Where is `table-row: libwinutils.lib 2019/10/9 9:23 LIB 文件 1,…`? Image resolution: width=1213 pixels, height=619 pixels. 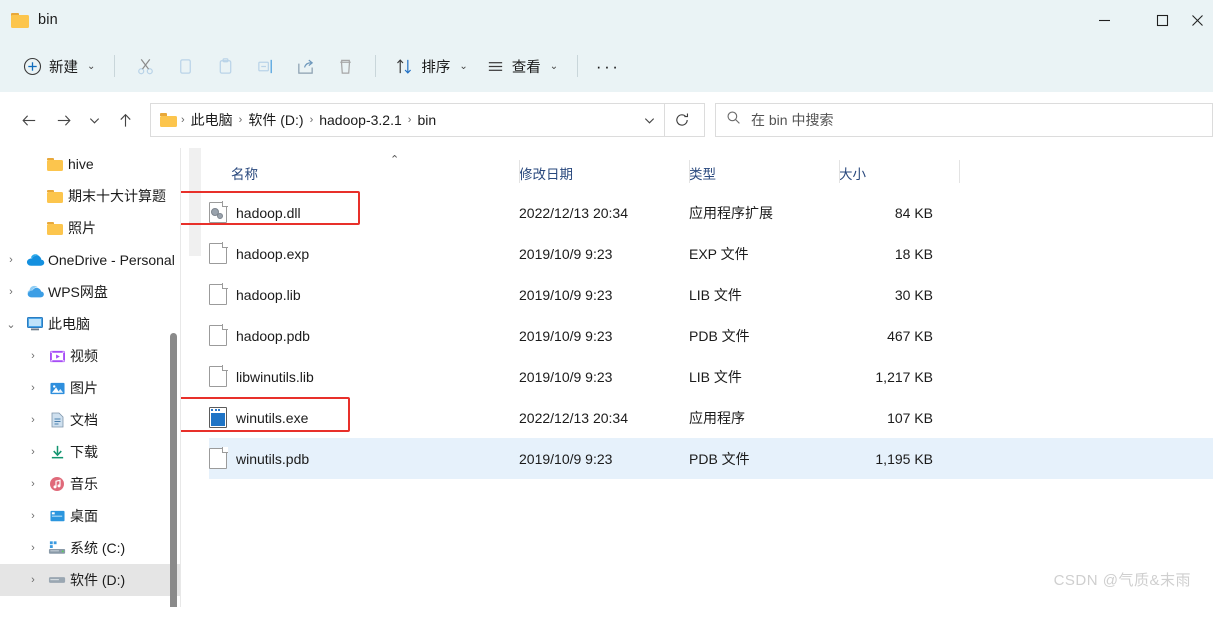 table-row: libwinutils.lib 2019/10/9 9:23 LIB 文件 1,… is located at coordinates (711, 376).